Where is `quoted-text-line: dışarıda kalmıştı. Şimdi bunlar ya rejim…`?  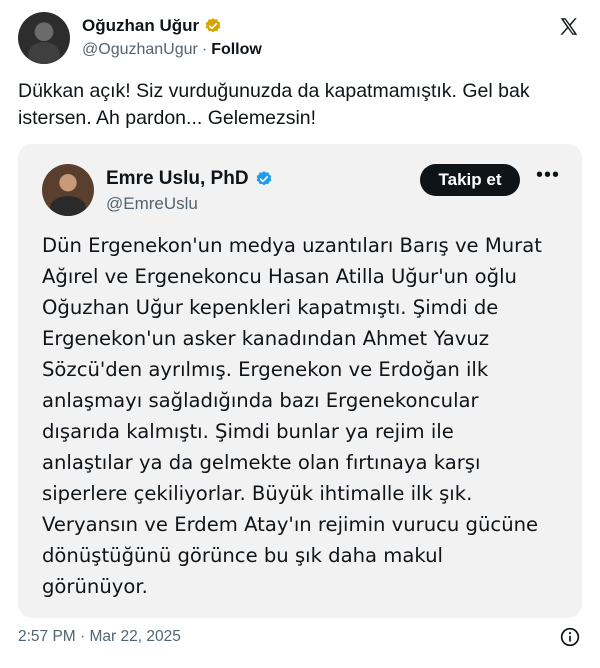 quoted-text-line: dışarıda kalmıştı. Şimdi bunlar ya rejim… is located at coordinates (248, 431).